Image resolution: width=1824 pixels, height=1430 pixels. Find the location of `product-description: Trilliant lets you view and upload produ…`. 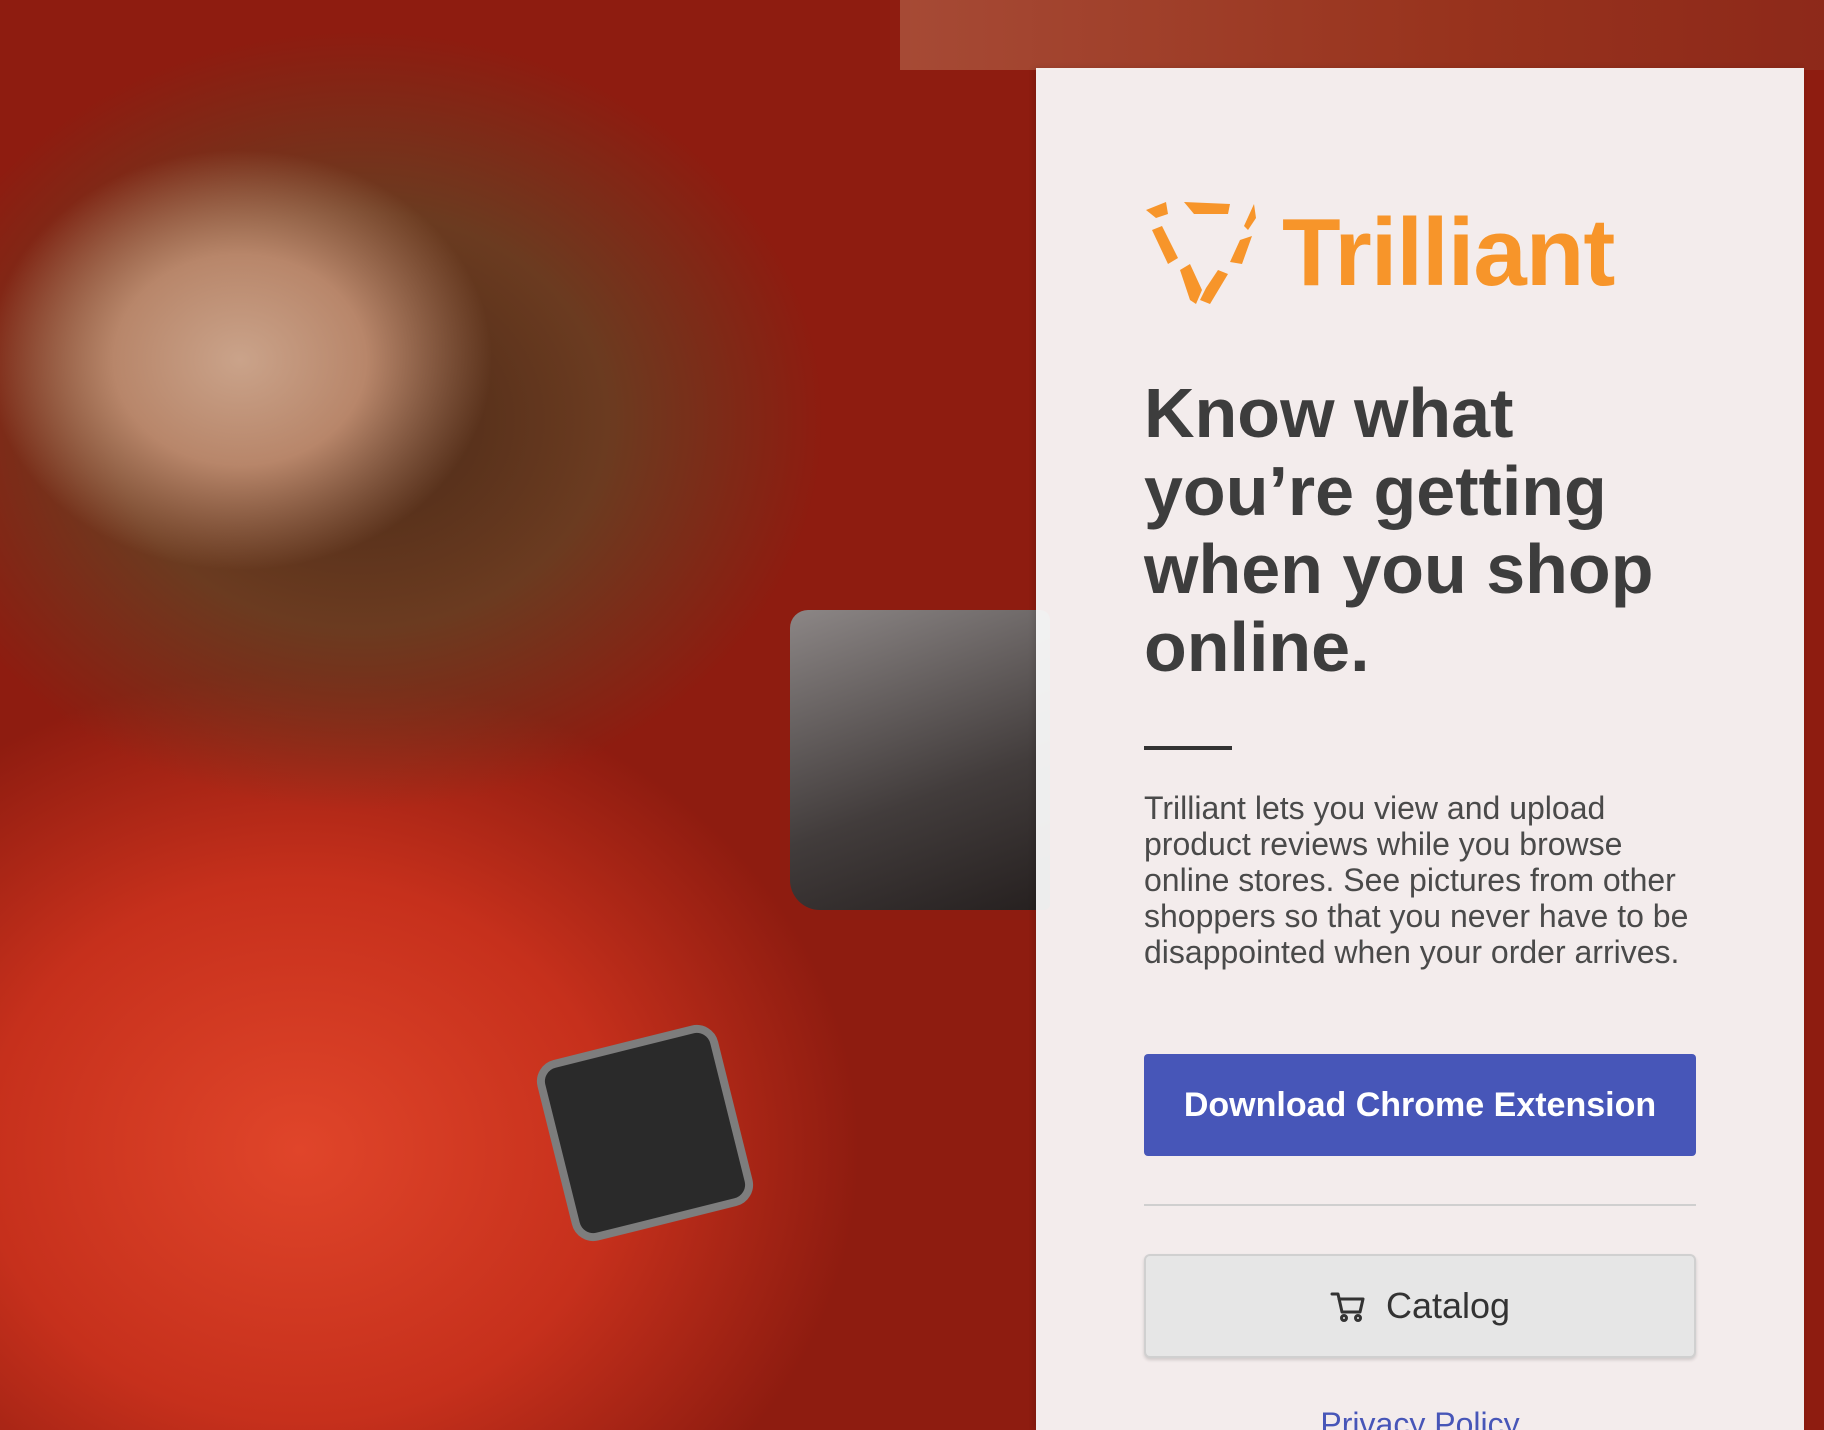

product-description: Trilliant lets you view and upload produ… is located at coordinates (1416, 880).